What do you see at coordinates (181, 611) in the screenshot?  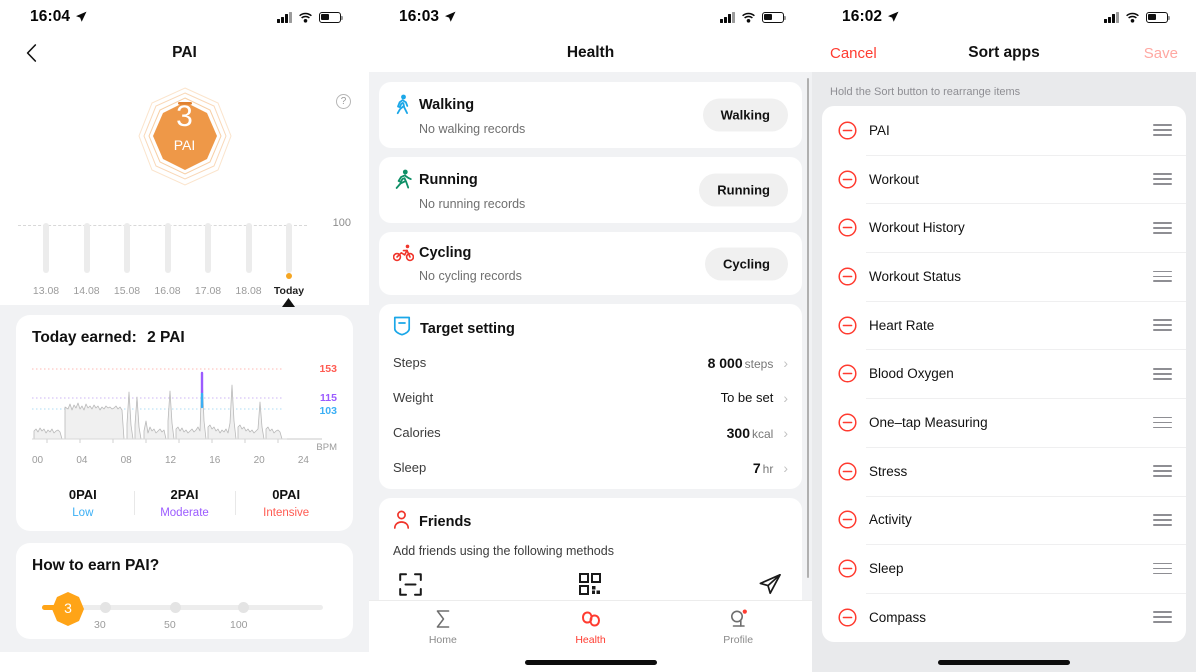 I see `pai-level-slider: 3 30 50 100` at bounding box center [181, 611].